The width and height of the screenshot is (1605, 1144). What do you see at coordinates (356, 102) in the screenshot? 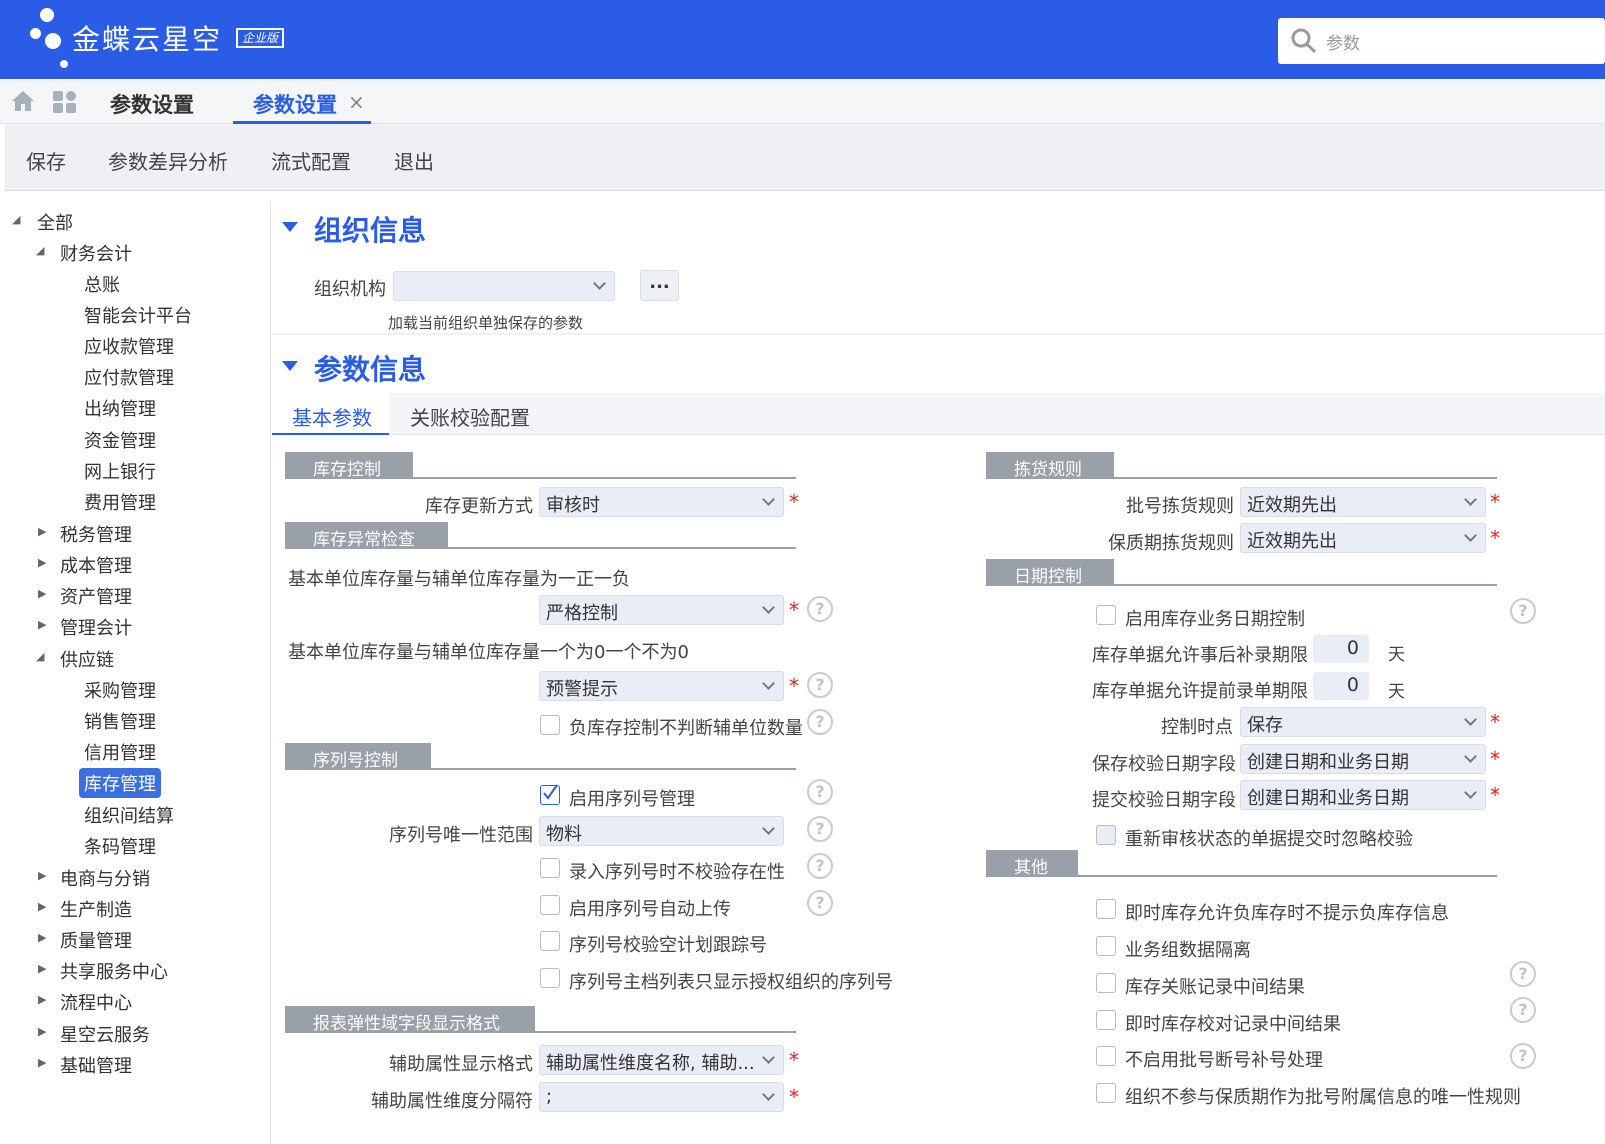
I see `close-tab-icon: ×` at bounding box center [356, 102].